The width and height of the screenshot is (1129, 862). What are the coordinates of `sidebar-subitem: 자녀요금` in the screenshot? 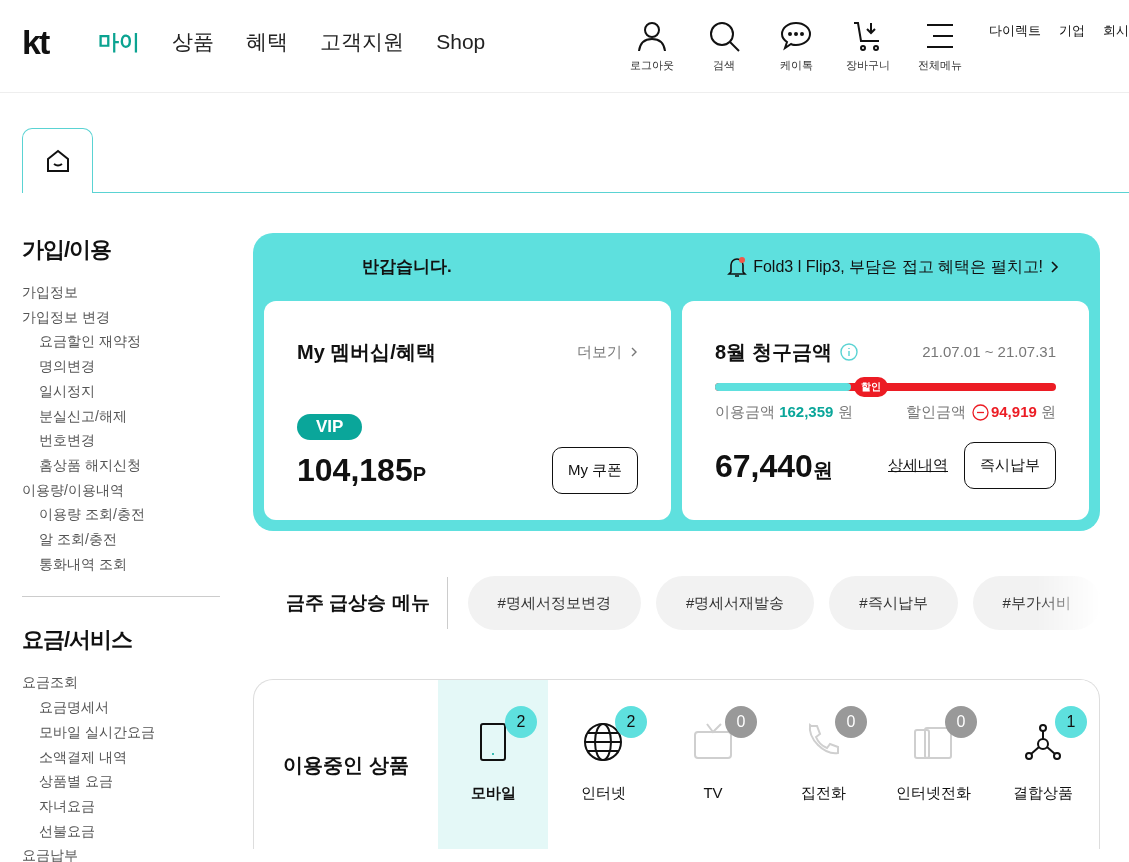 It's located at (121, 806).